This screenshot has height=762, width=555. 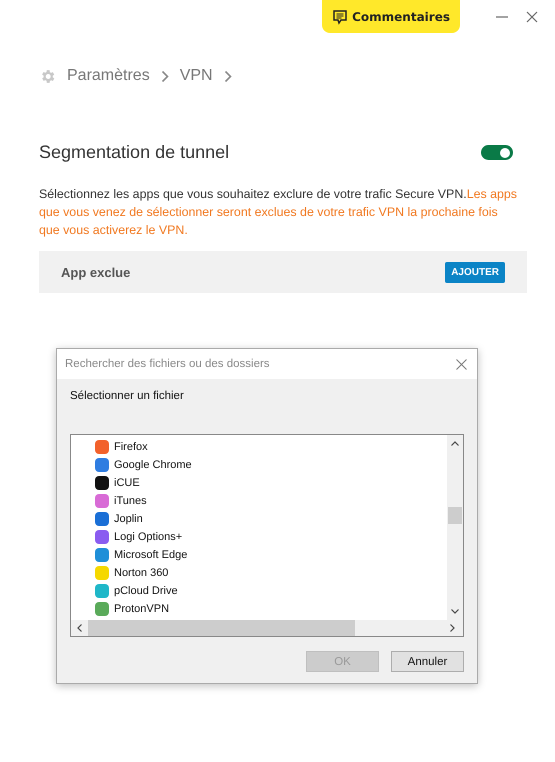 What do you see at coordinates (271, 447) in the screenshot?
I see `file-list-item: Firefox` at bounding box center [271, 447].